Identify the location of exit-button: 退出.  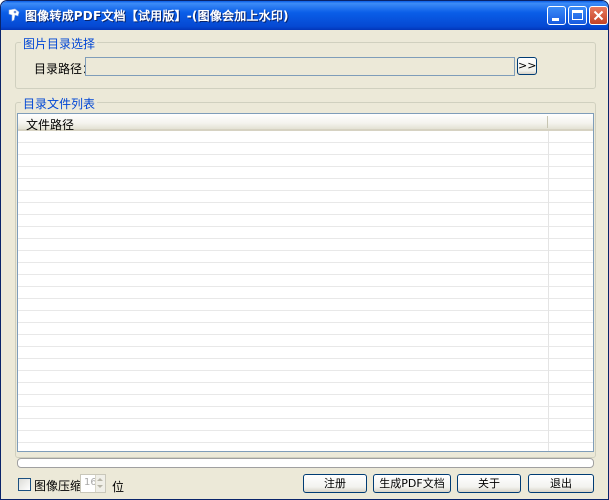
(561, 483).